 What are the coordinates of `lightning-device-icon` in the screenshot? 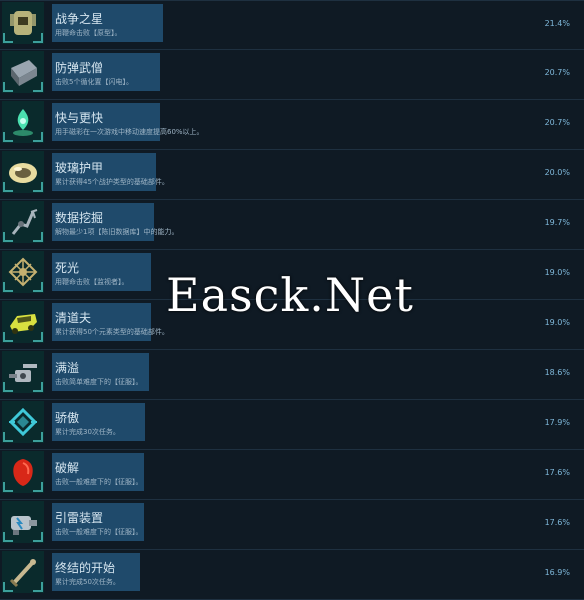 It's located at (23, 522).